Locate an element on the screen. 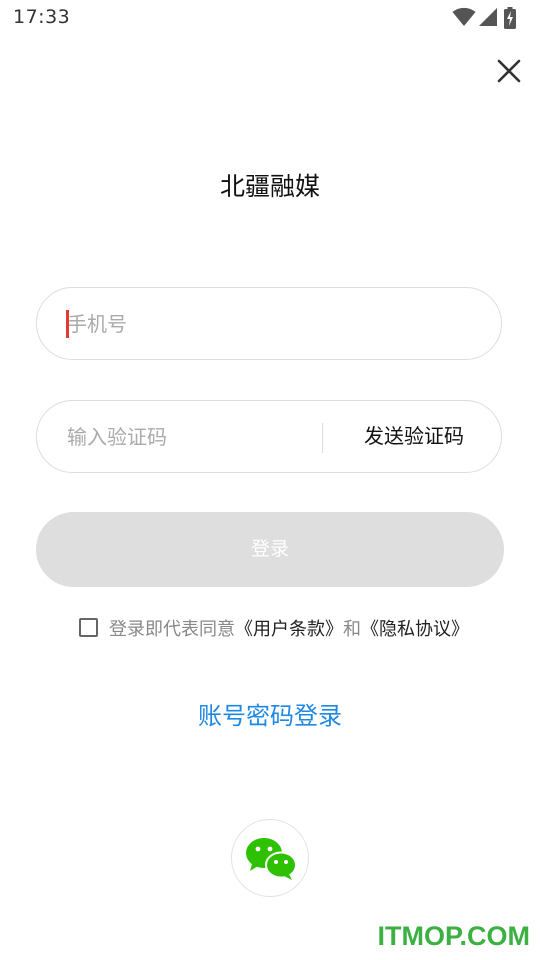 Image resolution: width=540 pixels, height=960 pixels. privacy-link: 《隐私协议》 is located at coordinates (415, 629).